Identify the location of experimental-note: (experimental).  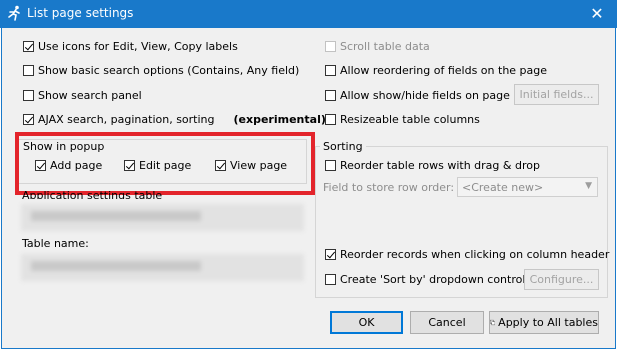
(279, 119).